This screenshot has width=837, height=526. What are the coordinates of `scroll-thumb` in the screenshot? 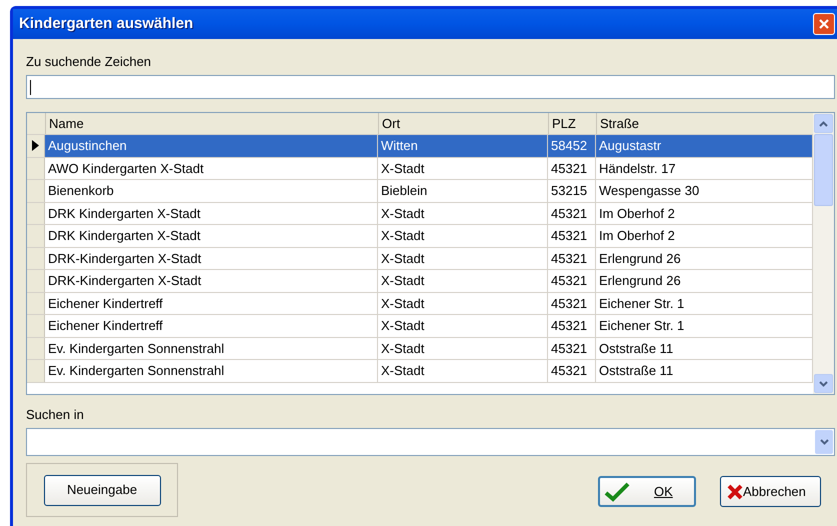 It's located at (823, 170).